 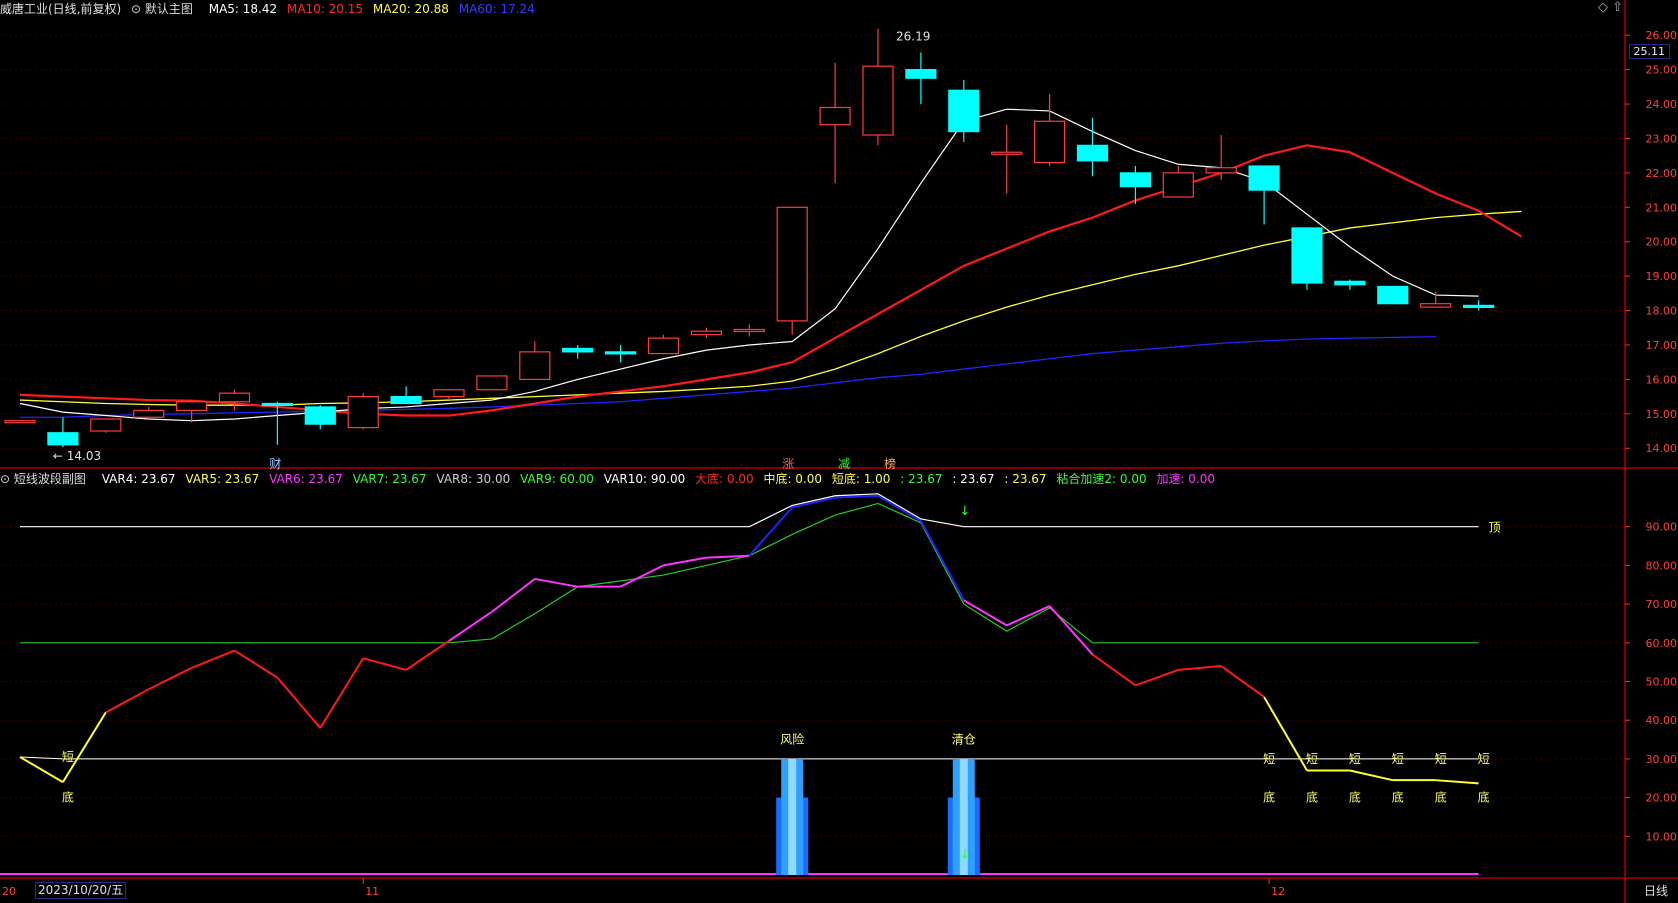 What do you see at coordinates (1662, 604) in the screenshot?
I see `sub-tick-label: 70.00` at bounding box center [1662, 604].